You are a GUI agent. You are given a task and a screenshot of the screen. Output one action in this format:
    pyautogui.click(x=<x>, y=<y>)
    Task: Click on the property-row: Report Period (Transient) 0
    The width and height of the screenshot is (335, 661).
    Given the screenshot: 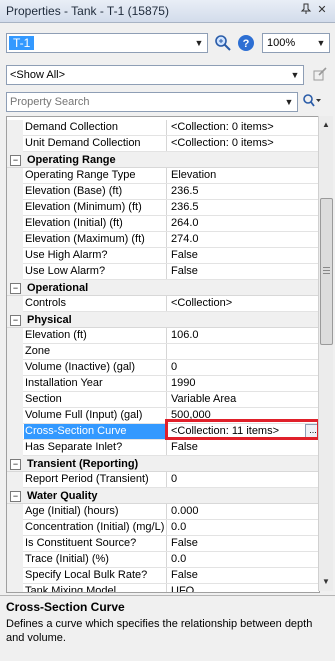 What is the action you would take?
    pyautogui.click(x=163, y=480)
    